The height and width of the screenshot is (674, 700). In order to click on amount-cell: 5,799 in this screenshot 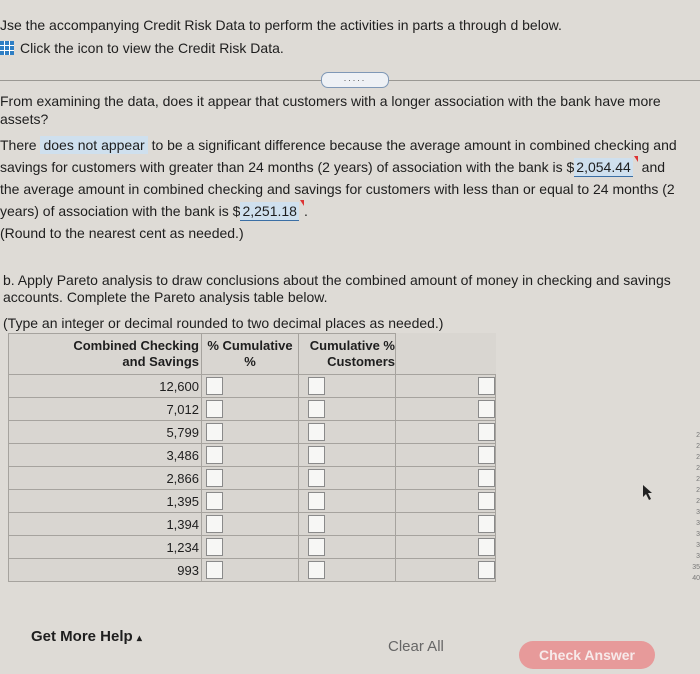, I will do `click(105, 432)`.